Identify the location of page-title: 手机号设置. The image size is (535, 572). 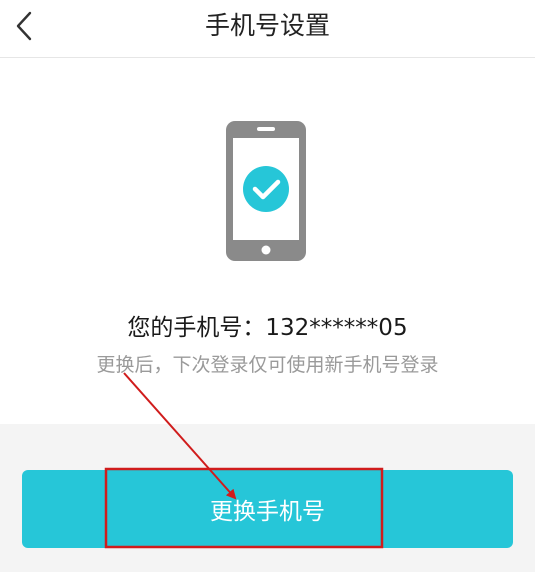
(267, 25).